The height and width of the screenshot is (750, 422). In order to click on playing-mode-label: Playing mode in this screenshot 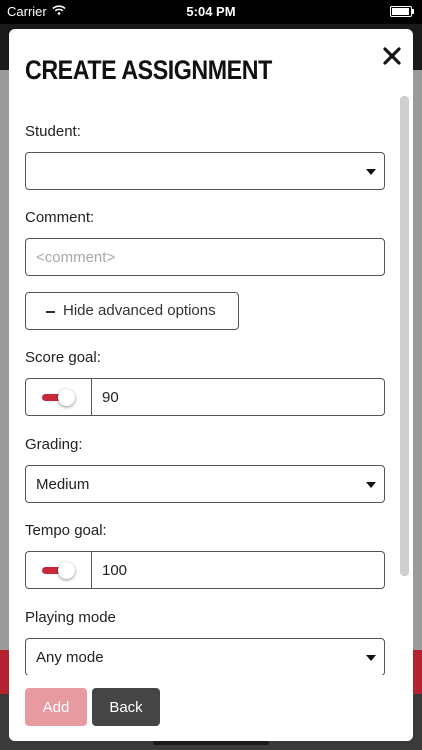, I will do `click(70, 617)`.